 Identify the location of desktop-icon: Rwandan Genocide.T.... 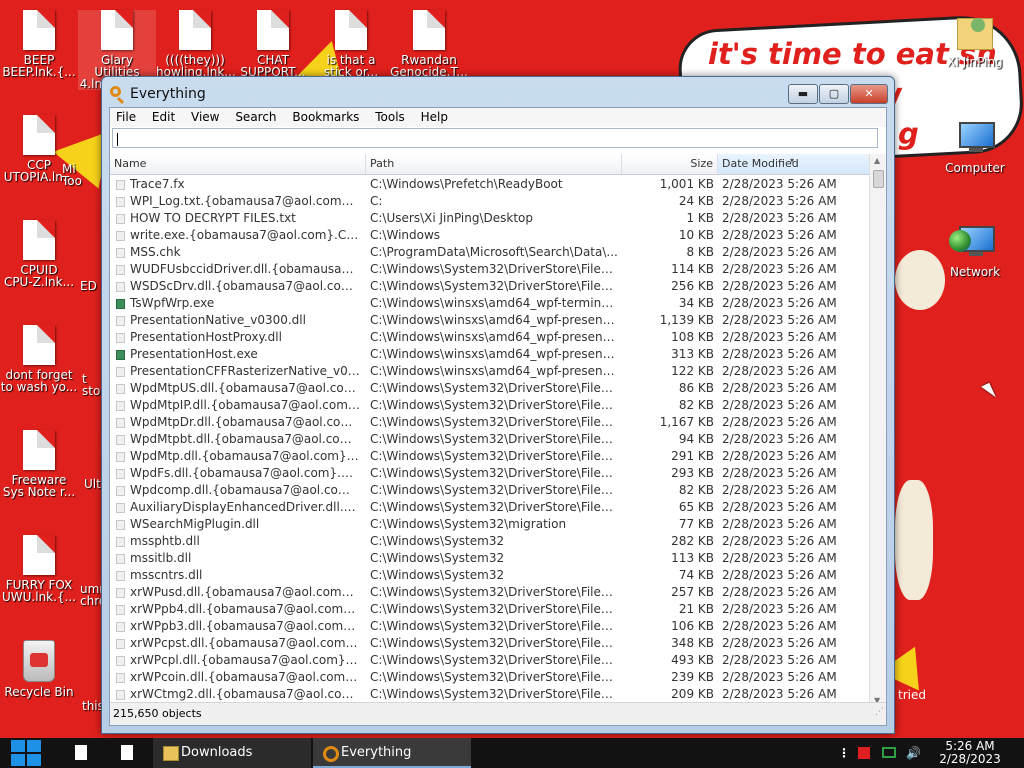
(429, 44).